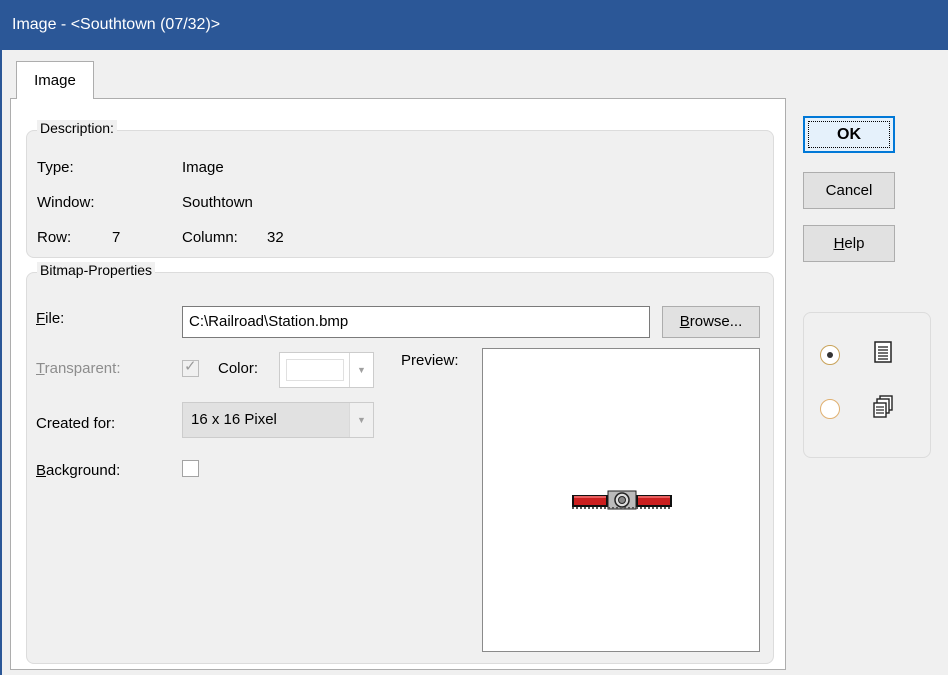 This screenshot has width=948, height=675. Describe the element at coordinates (315, 370) in the screenshot. I see `color-swatch` at that location.